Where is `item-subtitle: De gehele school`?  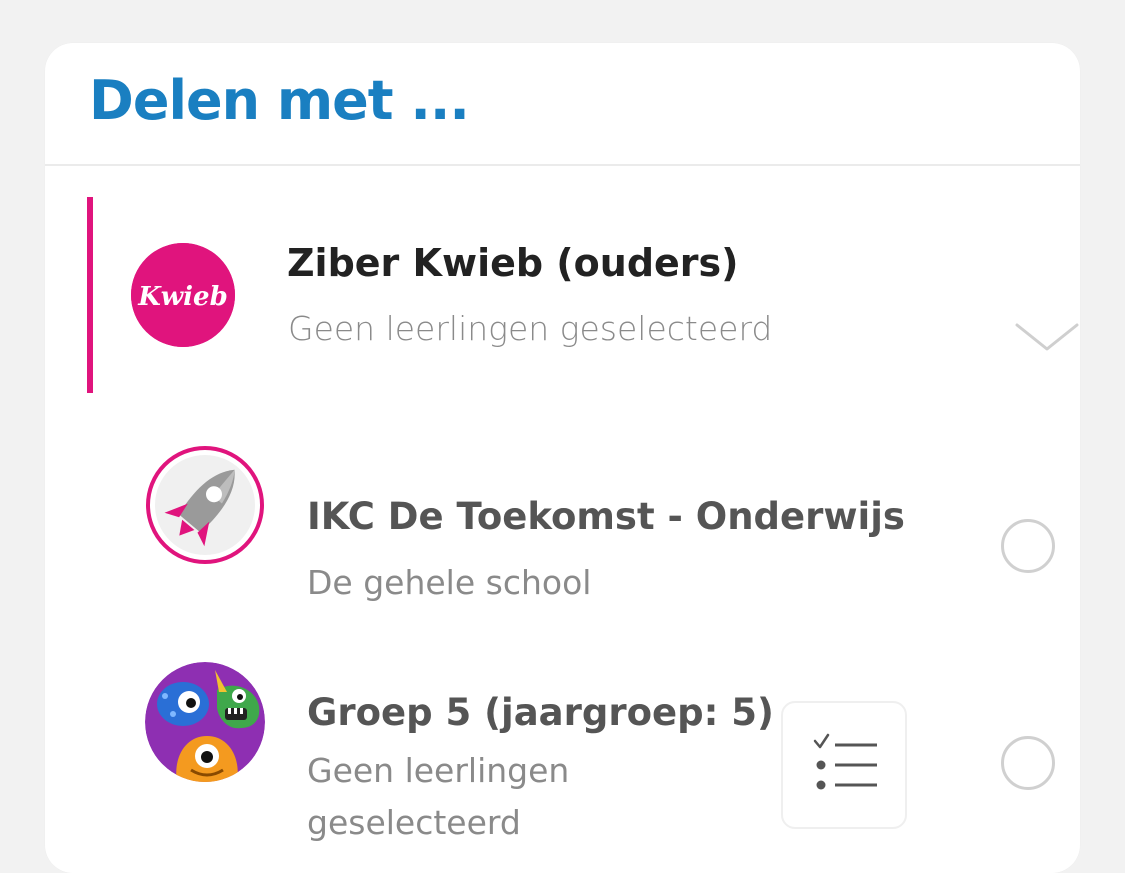 item-subtitle: De gehele school is located at coordinates (449, 582).